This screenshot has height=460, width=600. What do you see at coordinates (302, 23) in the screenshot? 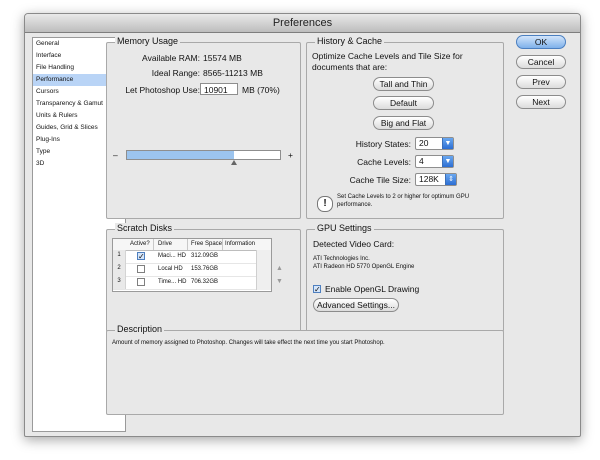
I see `window-title: Preferences` at bounding box center [302, 23].